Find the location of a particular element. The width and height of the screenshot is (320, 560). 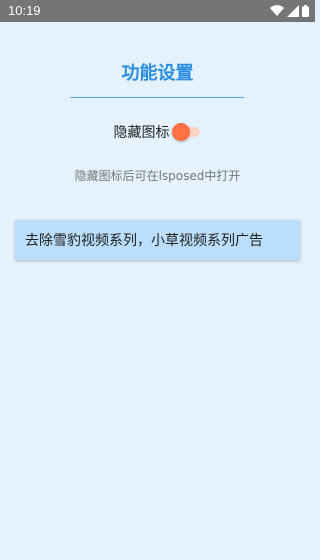

hide-icon-label: 隐藏图标 is located at coordinates (141, 133).